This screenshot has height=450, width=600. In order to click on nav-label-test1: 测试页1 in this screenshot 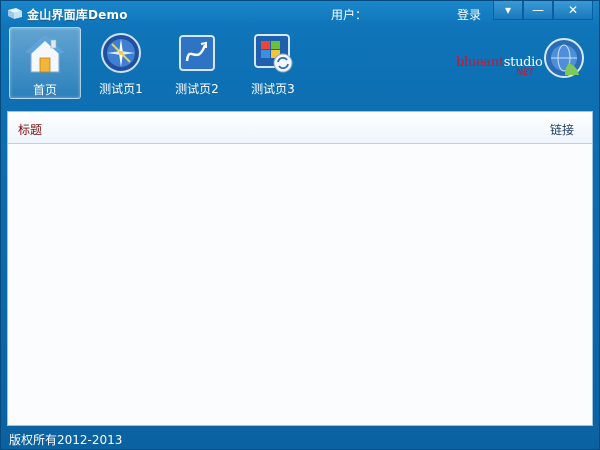, I will do `click(121, 89)`.